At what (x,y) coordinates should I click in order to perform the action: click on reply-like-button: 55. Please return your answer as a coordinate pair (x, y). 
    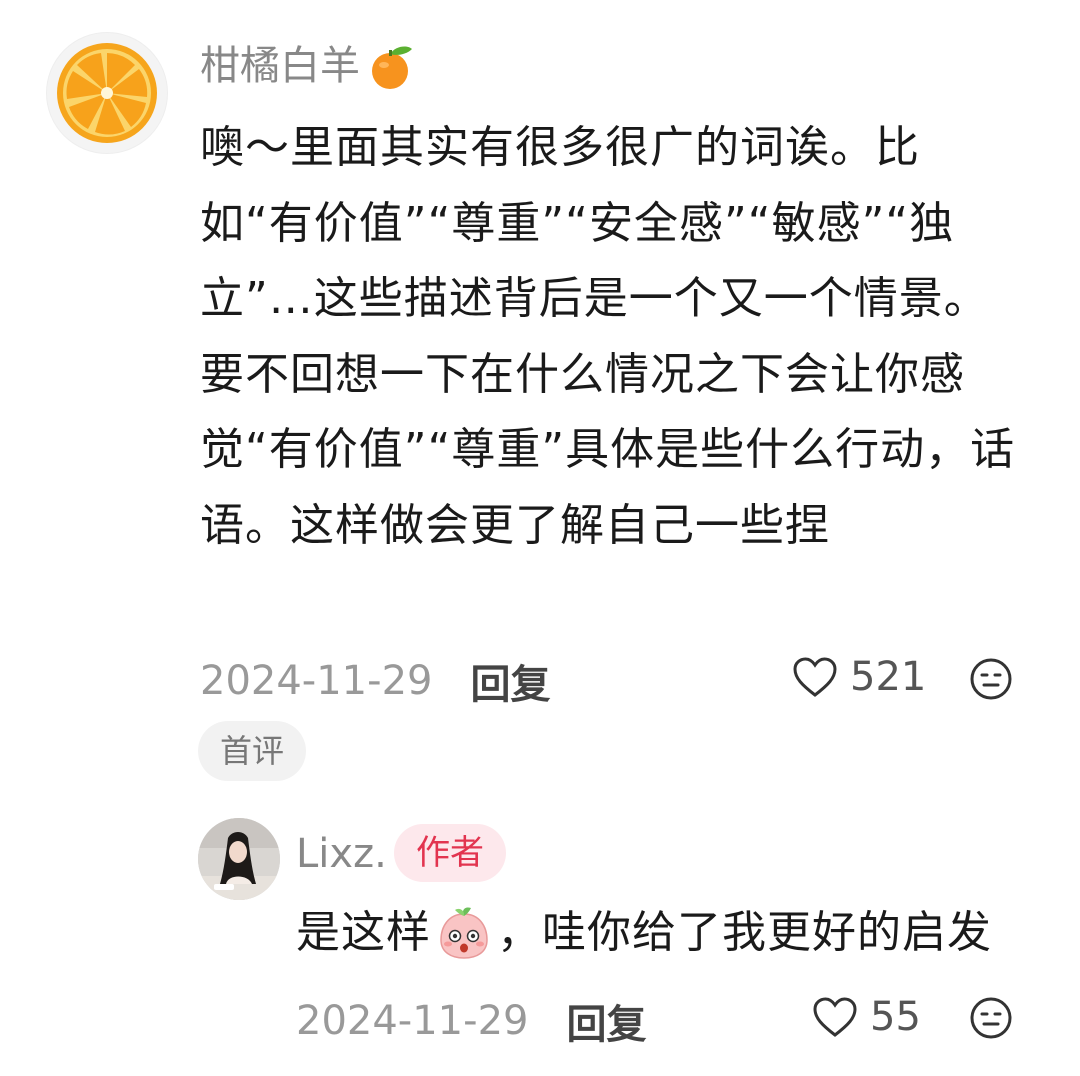
    Looking at the image, I should click on (866, 1017).